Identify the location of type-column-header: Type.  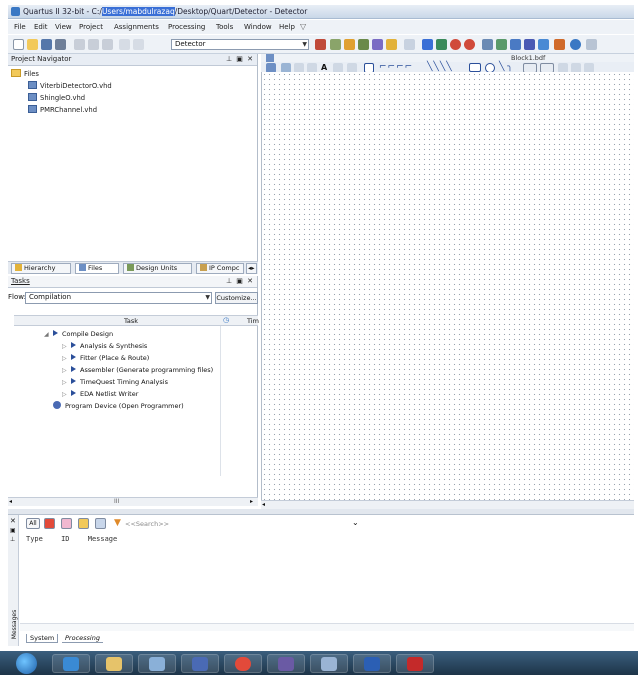
(34, 539).